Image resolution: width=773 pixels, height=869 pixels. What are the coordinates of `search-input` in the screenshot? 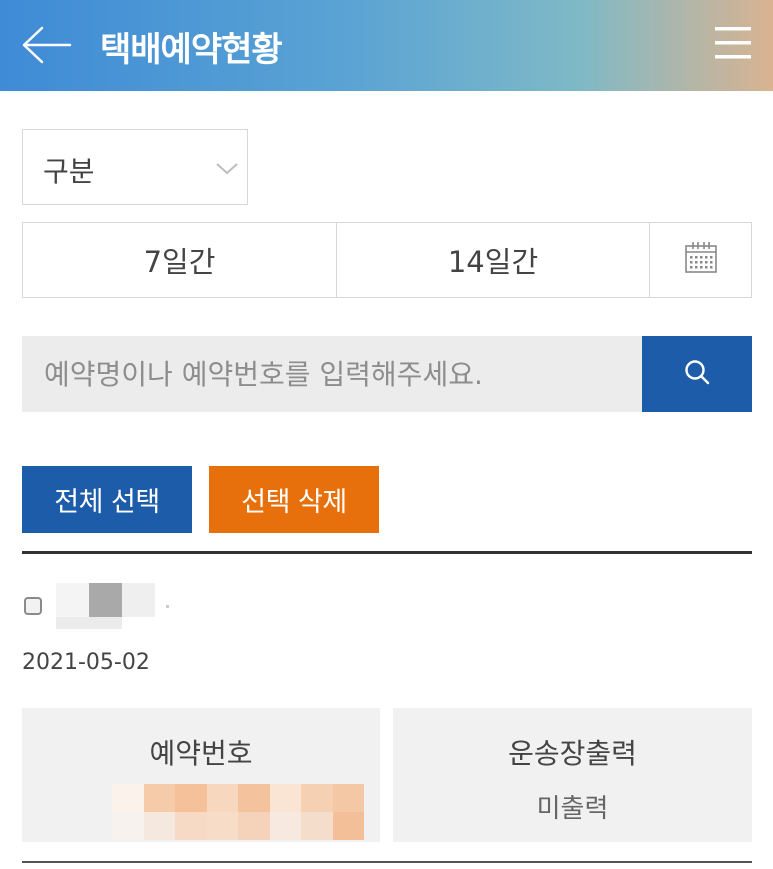 It's located at (332, 374).